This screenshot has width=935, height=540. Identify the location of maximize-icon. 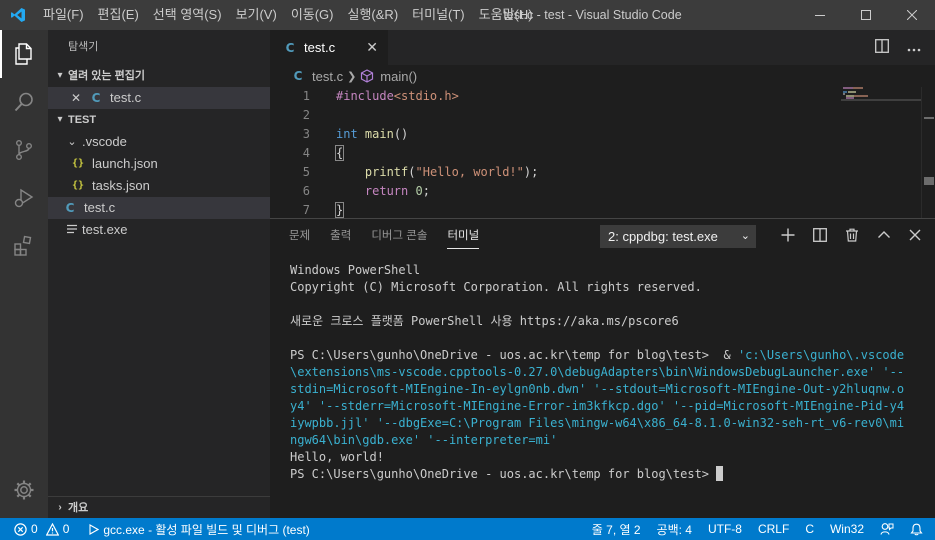
(866, 15).